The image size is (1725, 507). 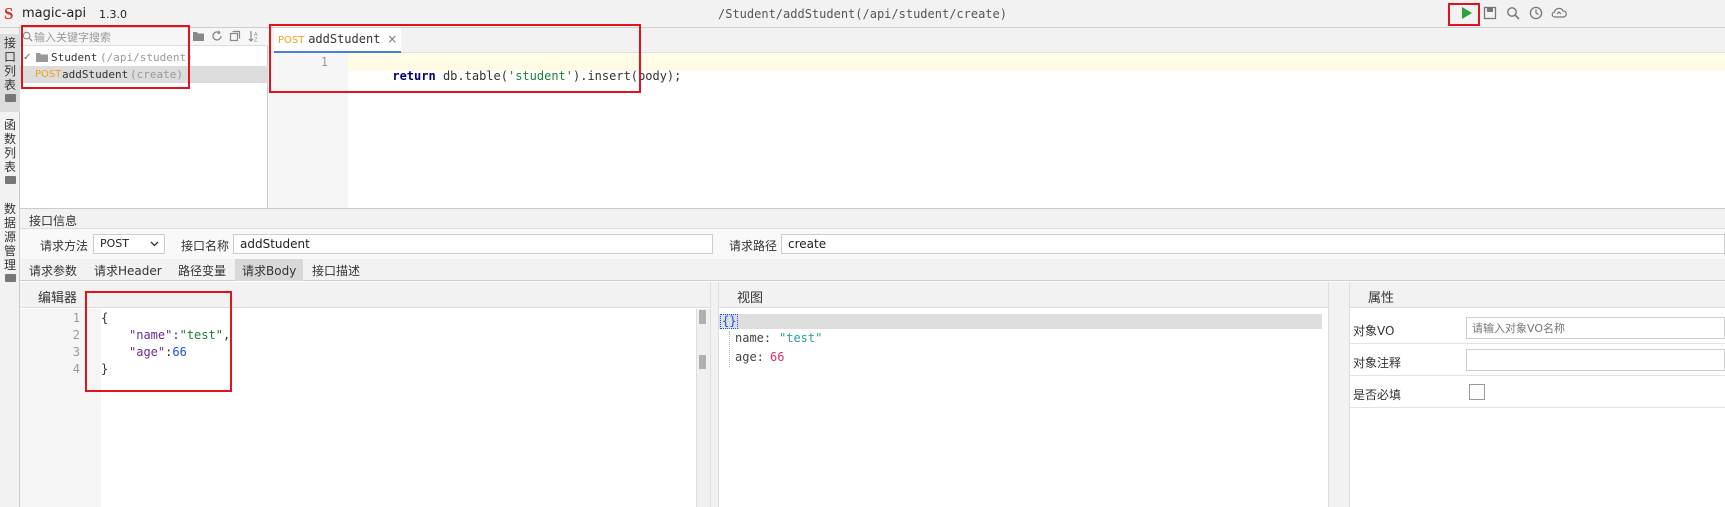 I want to click on path-label: 请求路径, so click(x=753, y=246).